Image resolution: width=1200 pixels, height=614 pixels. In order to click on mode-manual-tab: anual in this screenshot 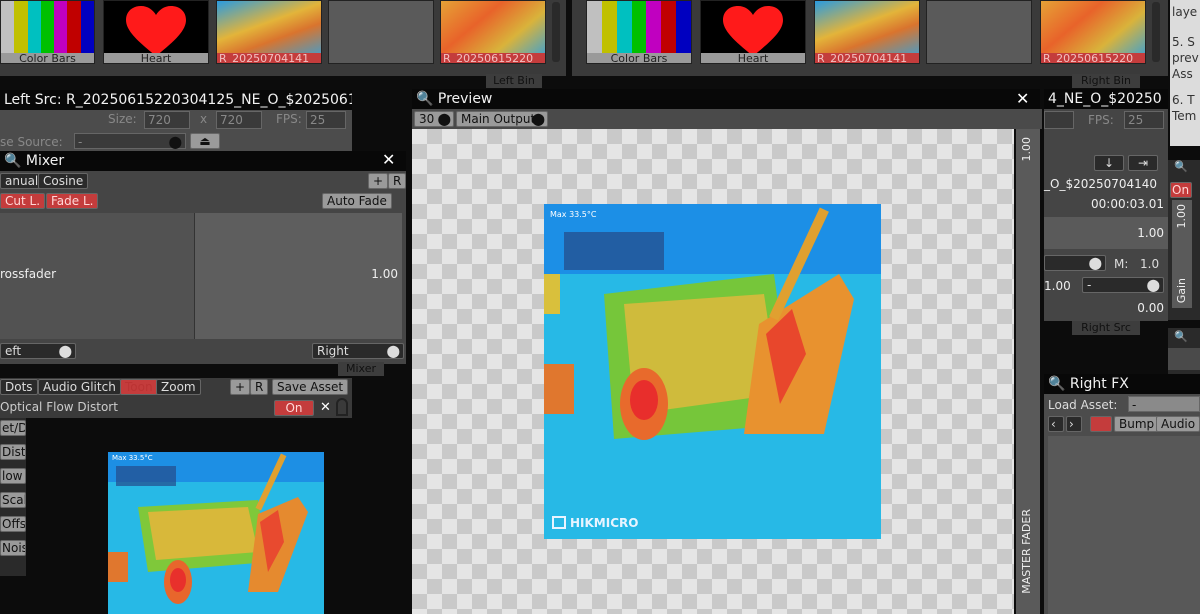, I will do `click(22, 181)`.